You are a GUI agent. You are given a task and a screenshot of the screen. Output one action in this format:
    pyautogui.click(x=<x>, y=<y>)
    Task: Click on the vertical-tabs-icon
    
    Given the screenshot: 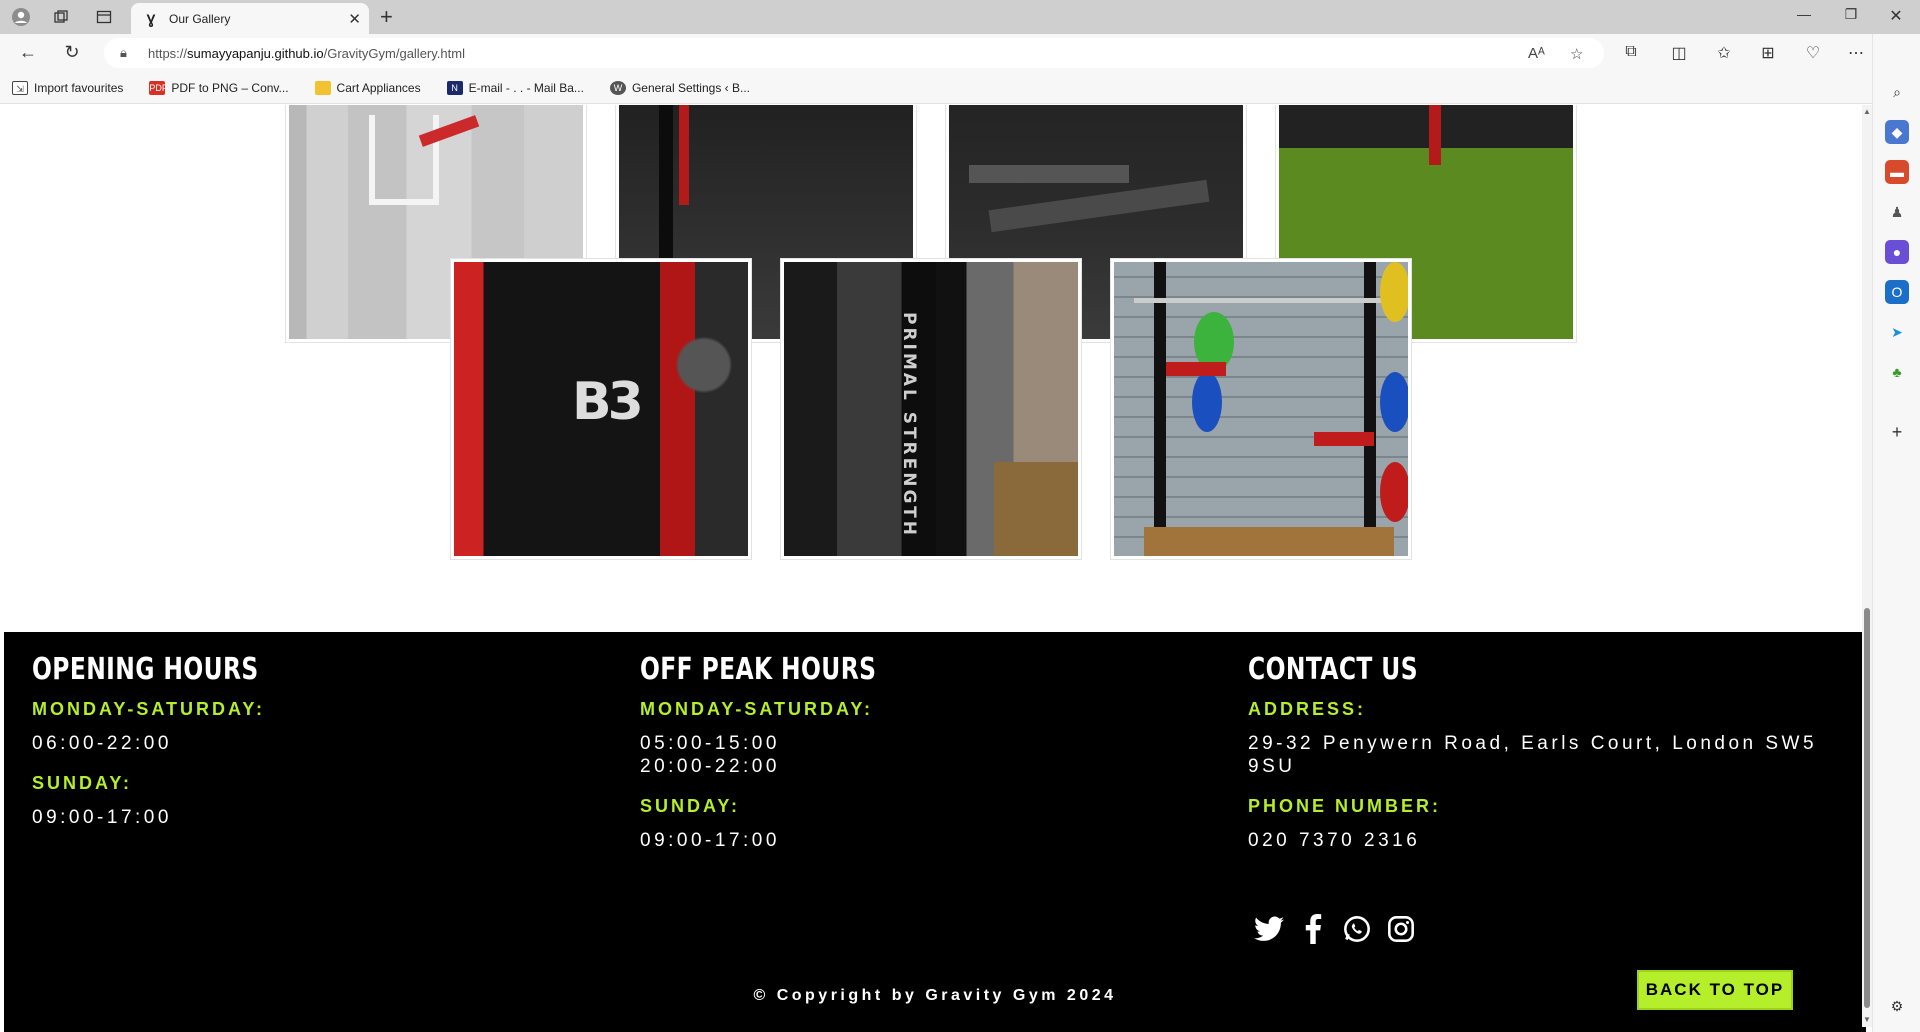 What is the action you would take?
    pyautogui.click(x=104, y=17)
    